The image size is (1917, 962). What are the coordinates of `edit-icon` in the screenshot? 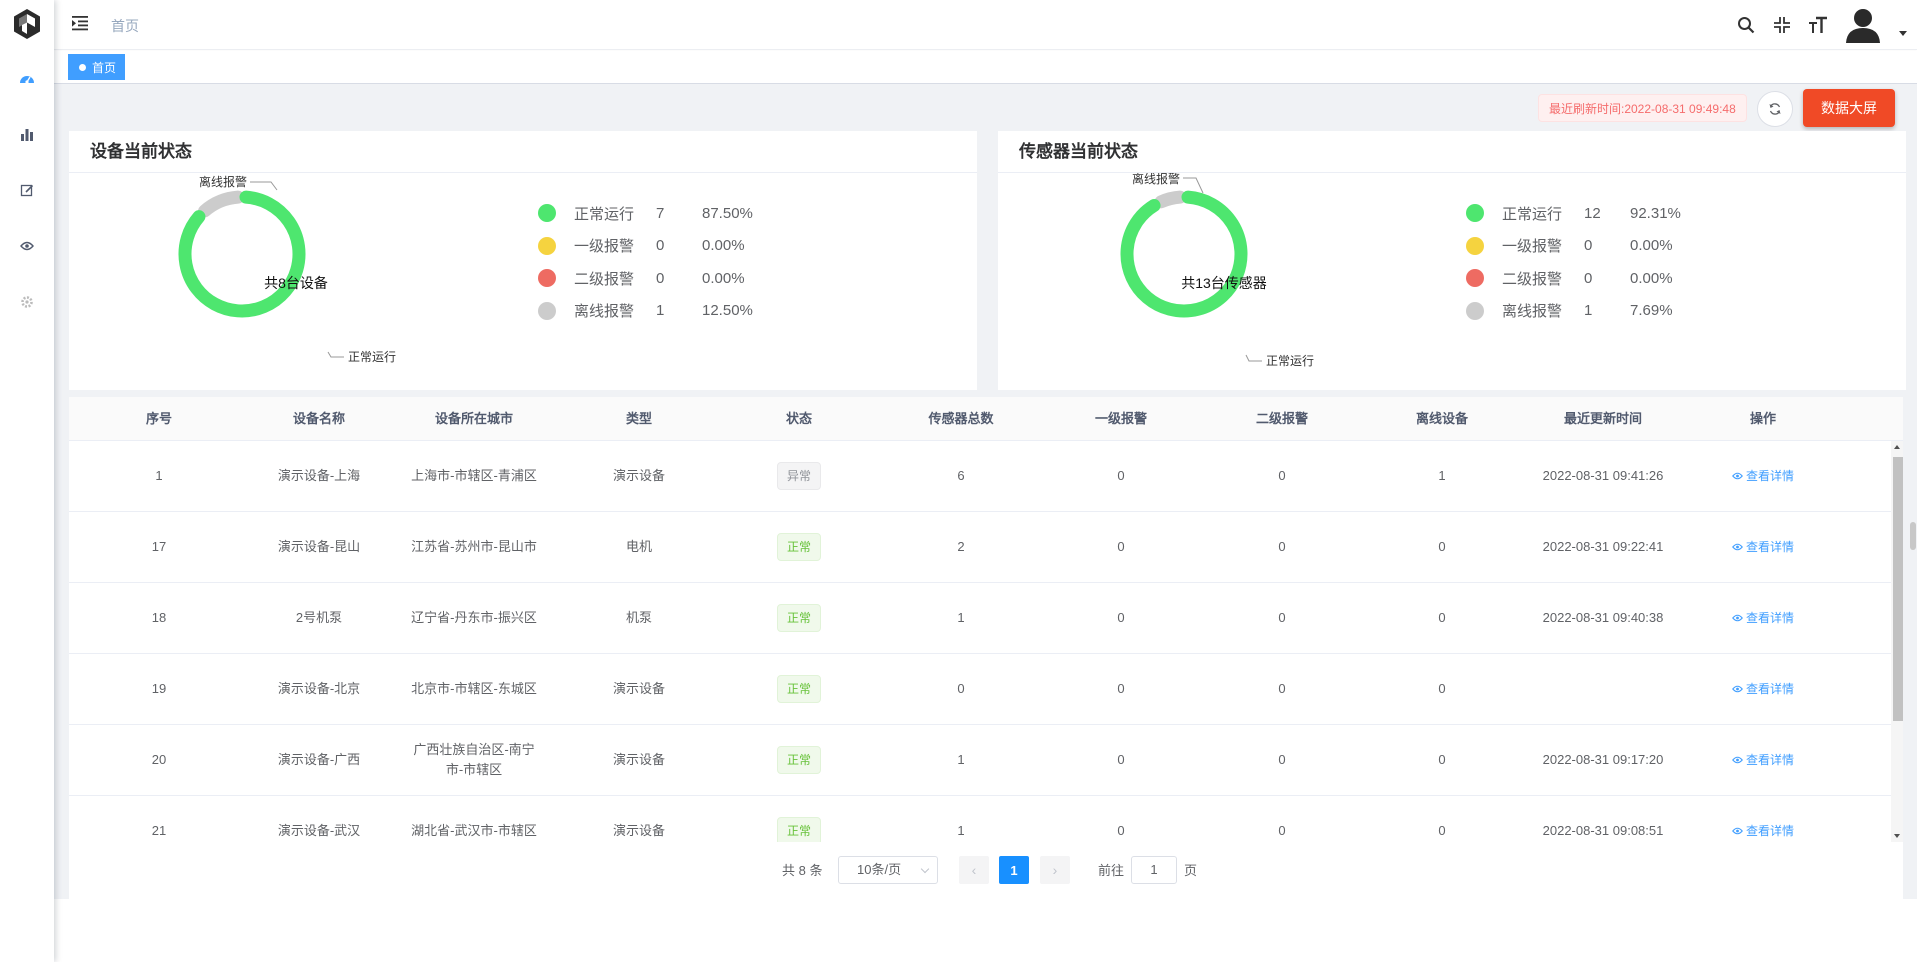 It's located at (27, 190).